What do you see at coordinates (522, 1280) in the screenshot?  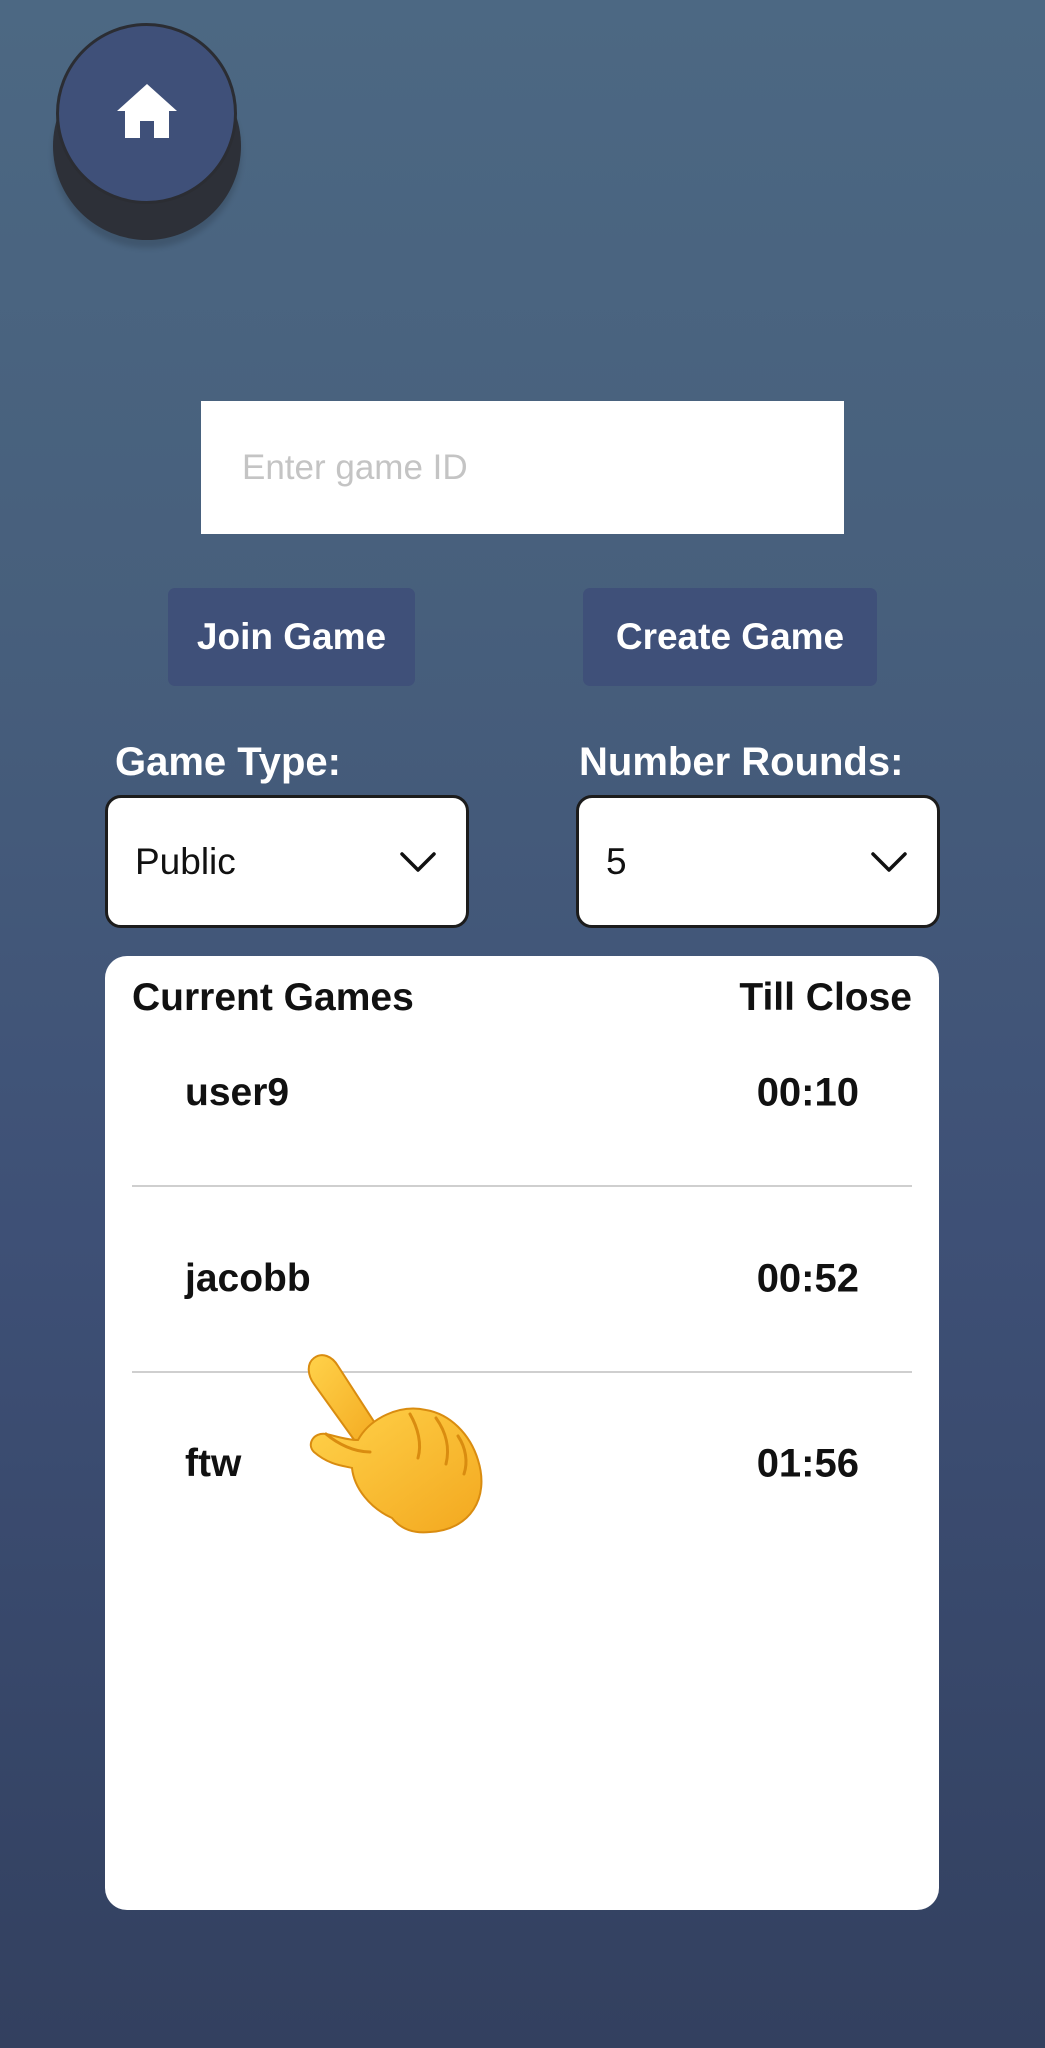 I see `game-row: jacobb 00:52` at bounding box center [522, 1280].